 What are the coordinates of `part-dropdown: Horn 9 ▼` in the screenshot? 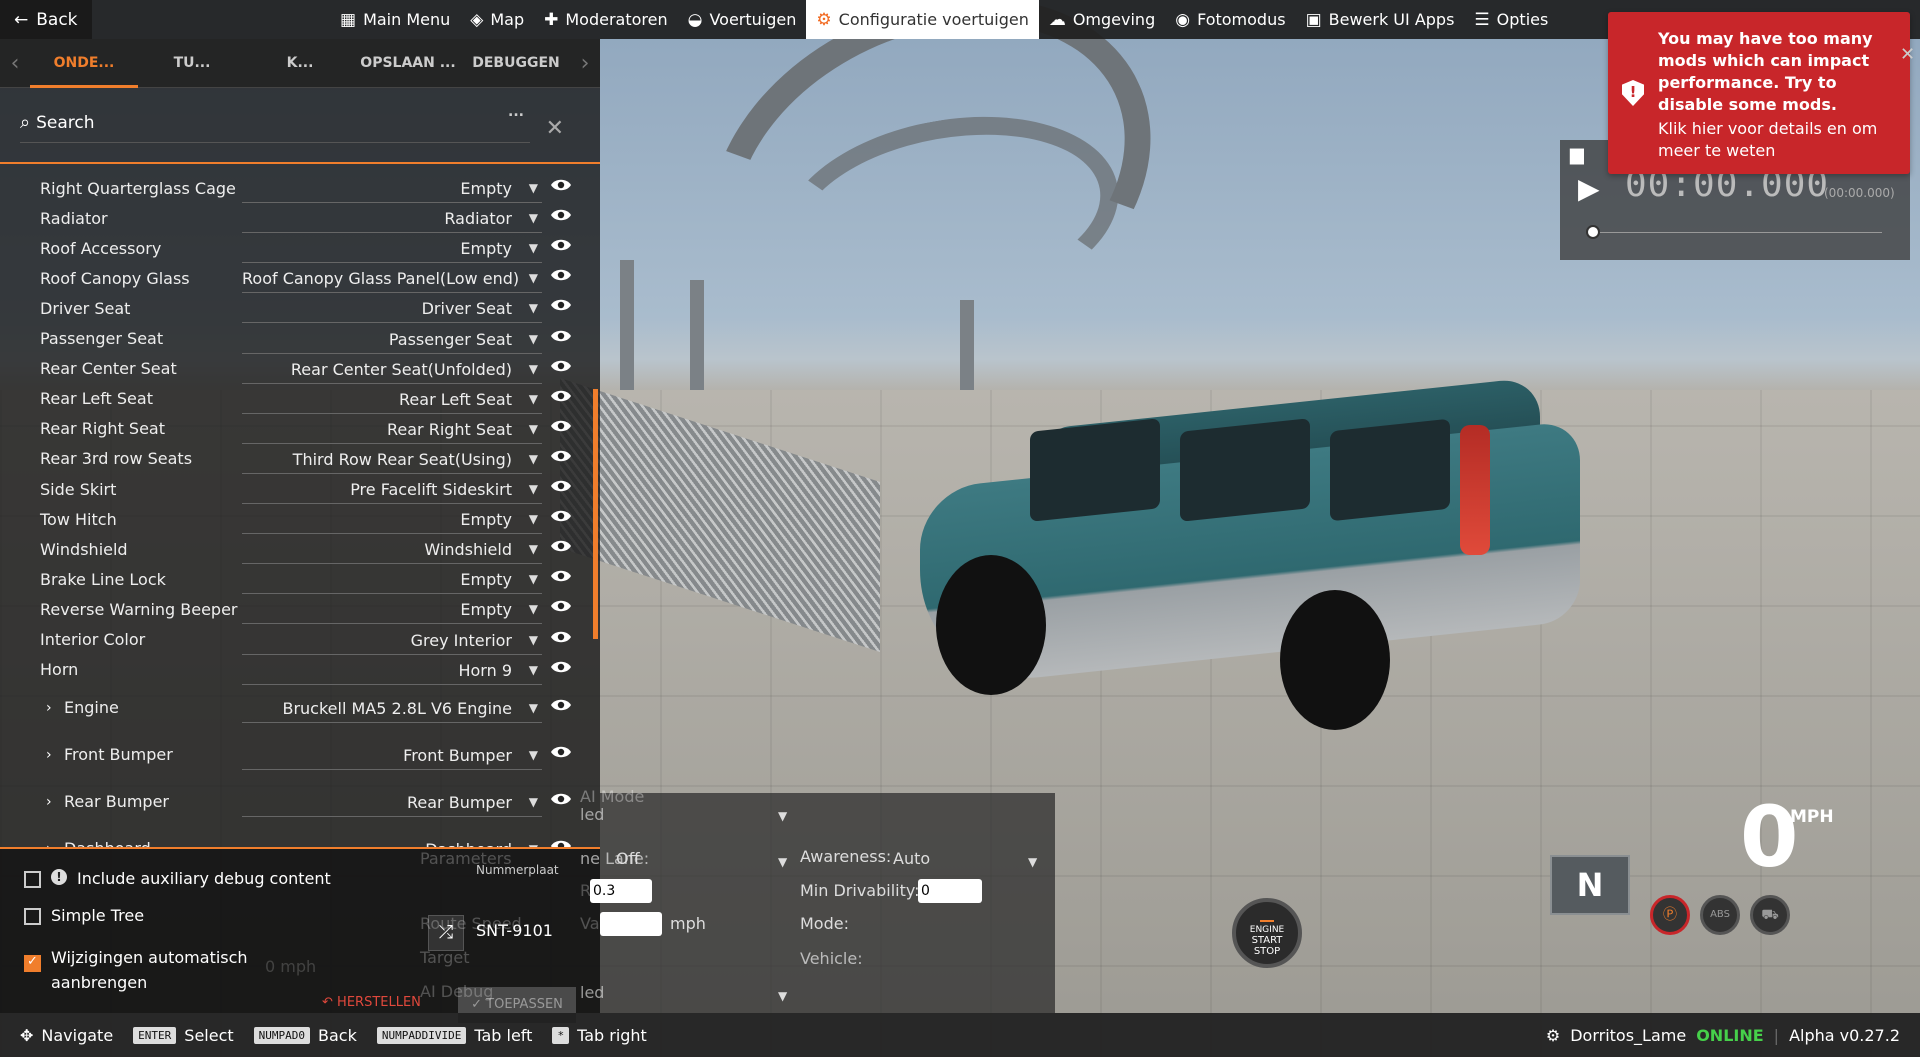 It's located at (392, 670).